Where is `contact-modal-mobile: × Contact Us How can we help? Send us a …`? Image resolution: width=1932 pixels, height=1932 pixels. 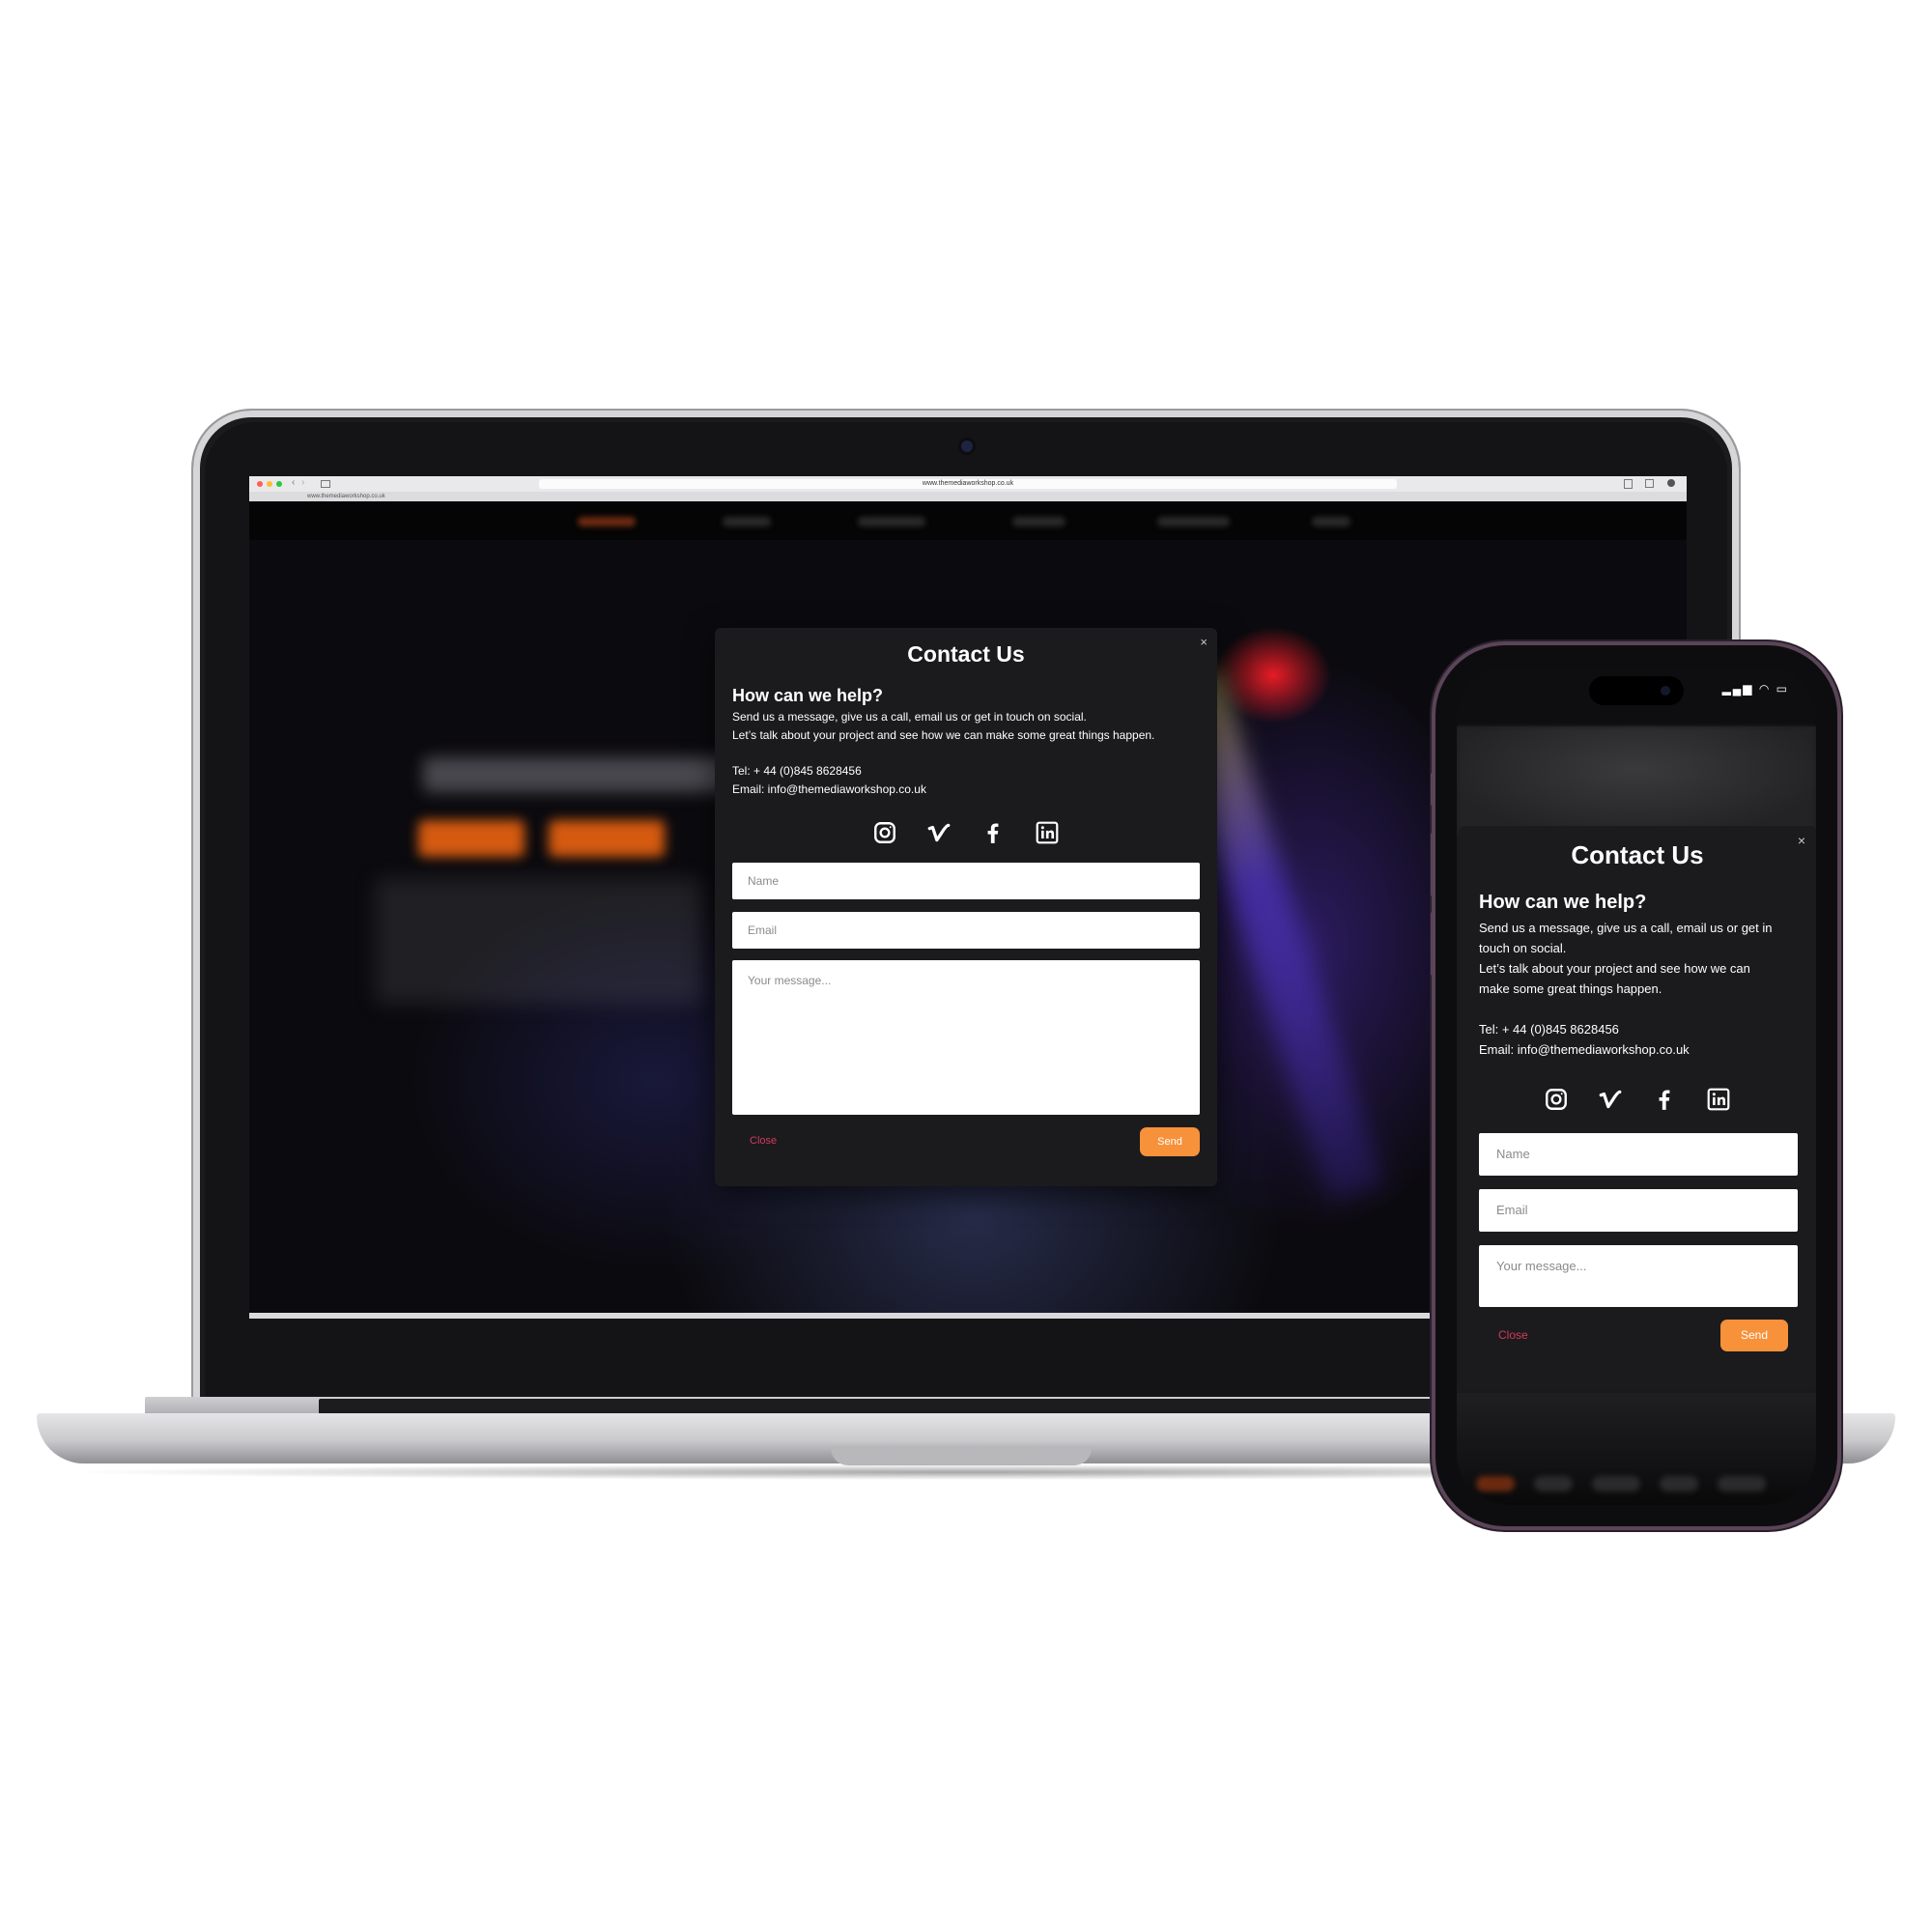 contact-modal-mobile: × Contact Us How can we help? Send us a … is located at coordinates (1637, 1107).